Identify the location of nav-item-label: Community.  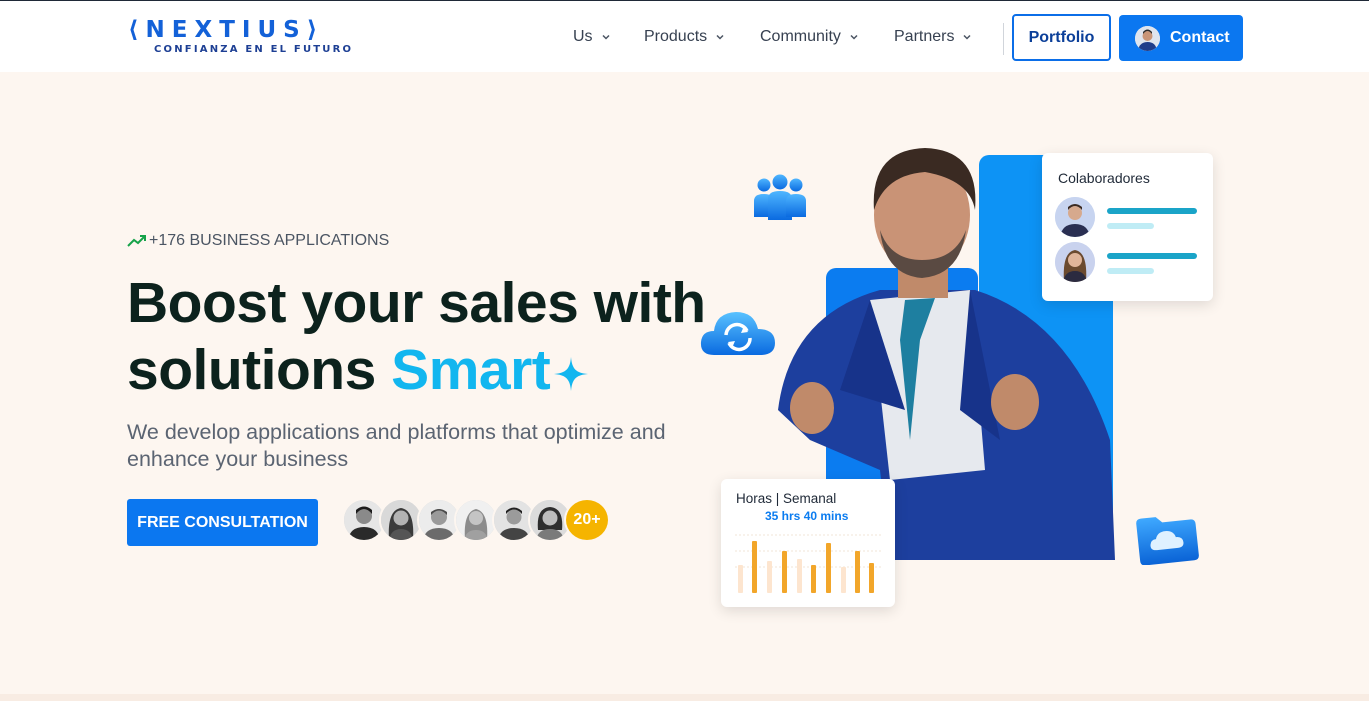
(800, 36).